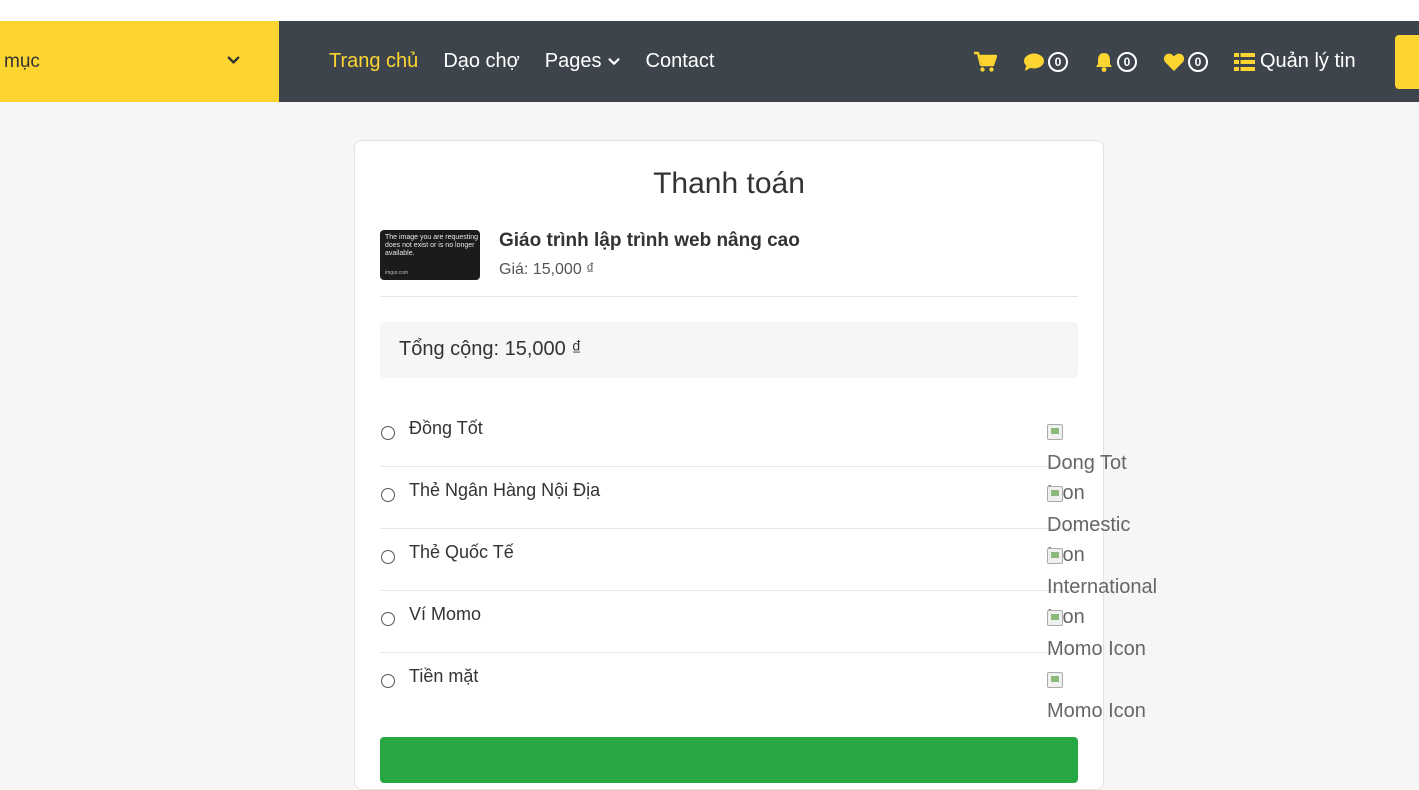 The image size is (1419, 790). Describe the element at coordinates (768, 578) in the screenshot. I see `payment-method-international: Thẻ Quốc Tế International Icon` at that location.